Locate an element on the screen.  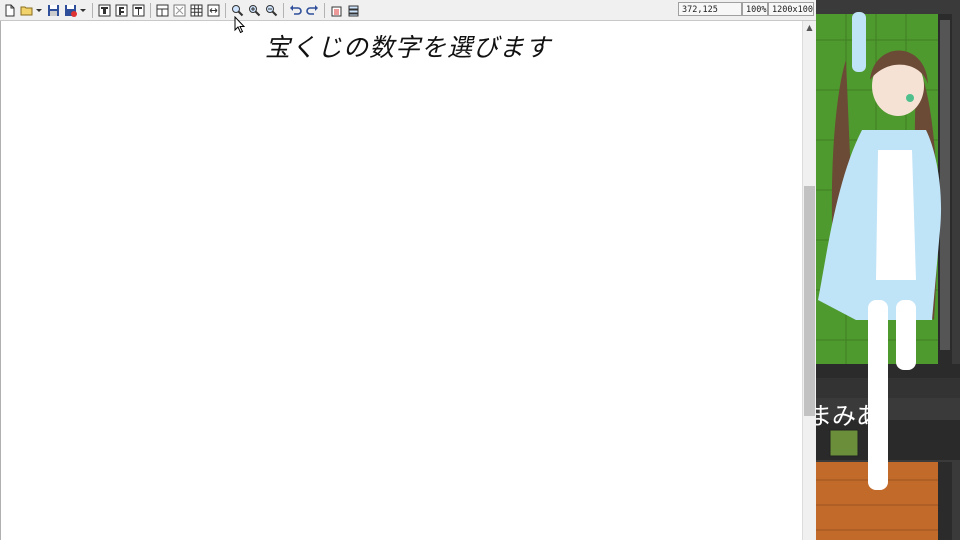
save-icon is located at coordinates (53, 10).